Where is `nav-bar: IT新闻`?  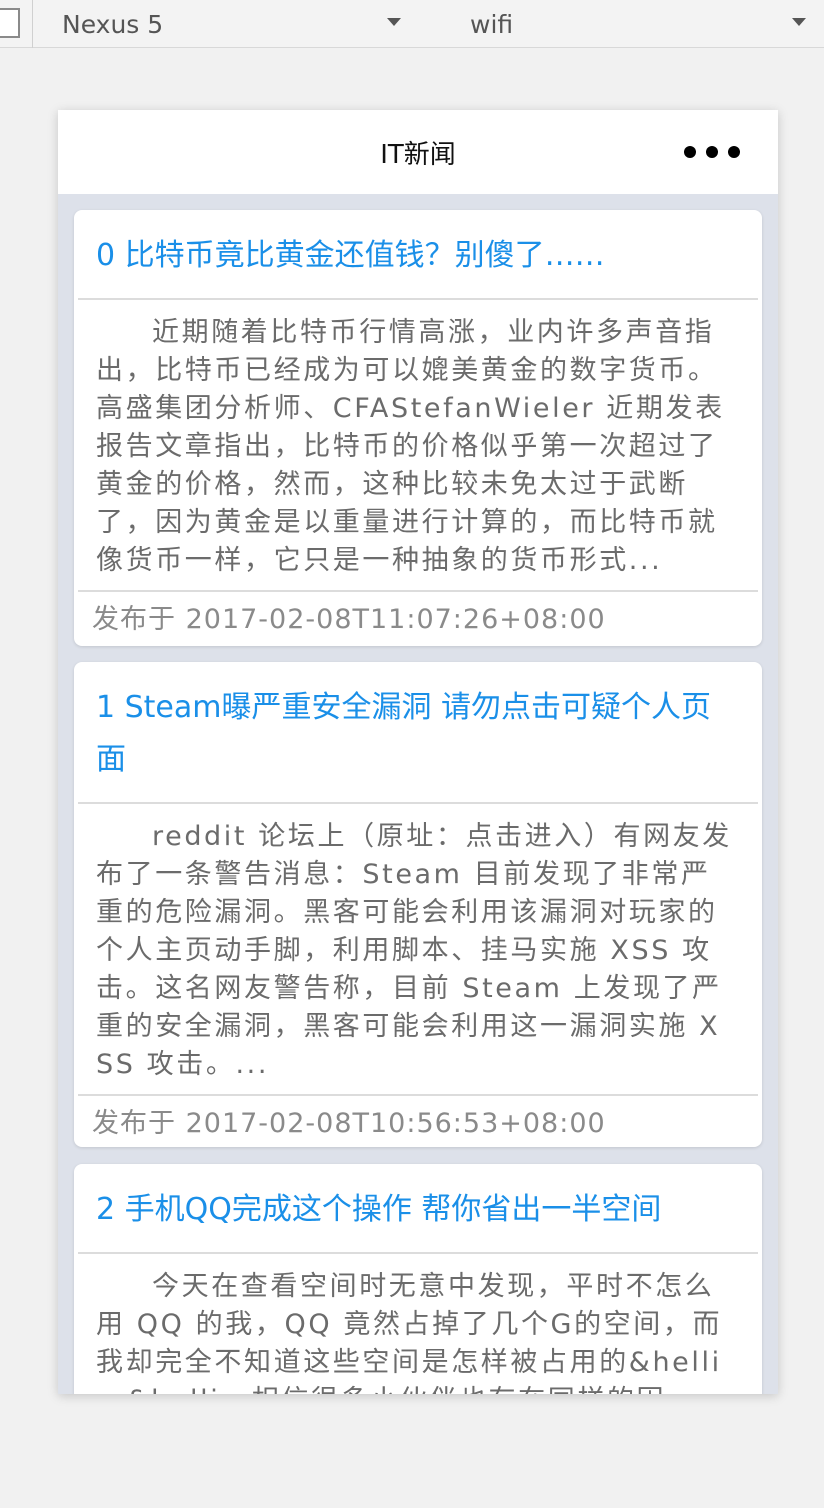
nav-bar: IT新闻 is located at coordinates (418, 152).